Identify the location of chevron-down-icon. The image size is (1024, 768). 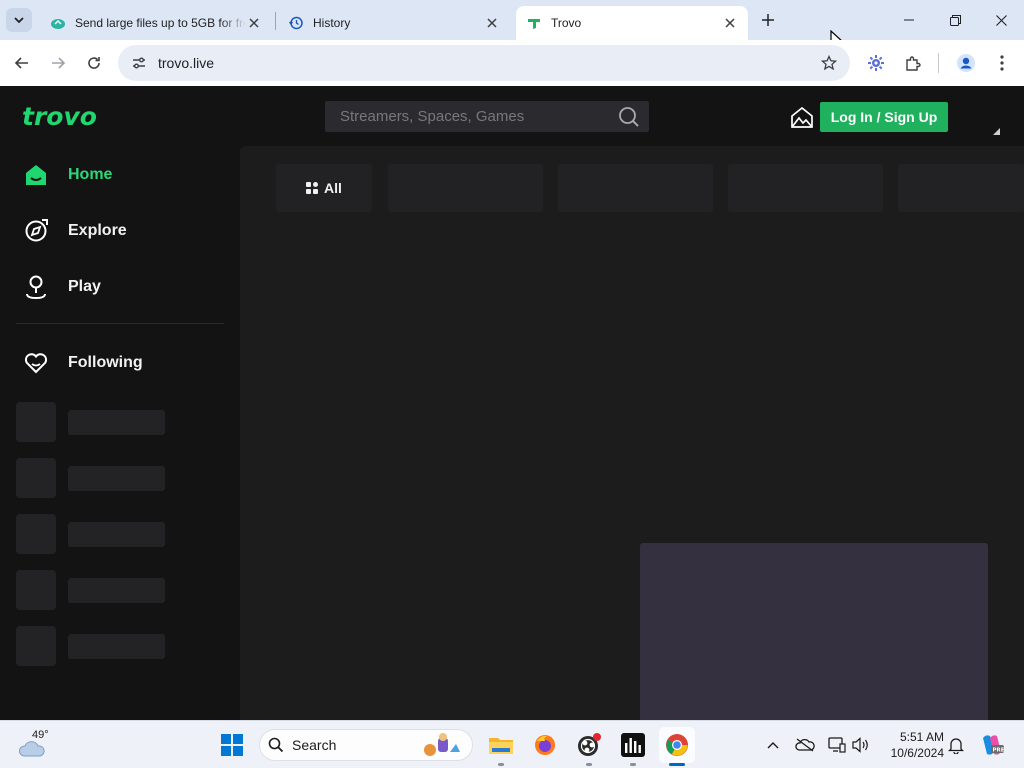
(19, 20).